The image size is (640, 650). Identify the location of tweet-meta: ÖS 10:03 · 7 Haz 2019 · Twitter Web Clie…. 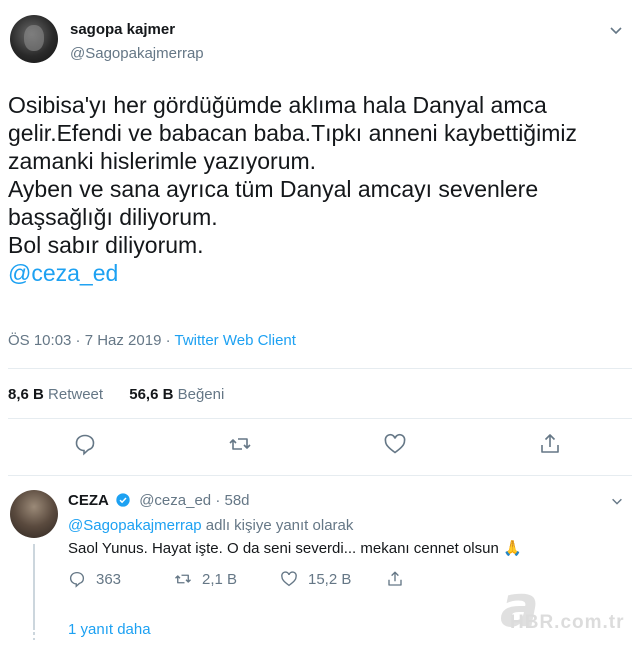
(152, 340).